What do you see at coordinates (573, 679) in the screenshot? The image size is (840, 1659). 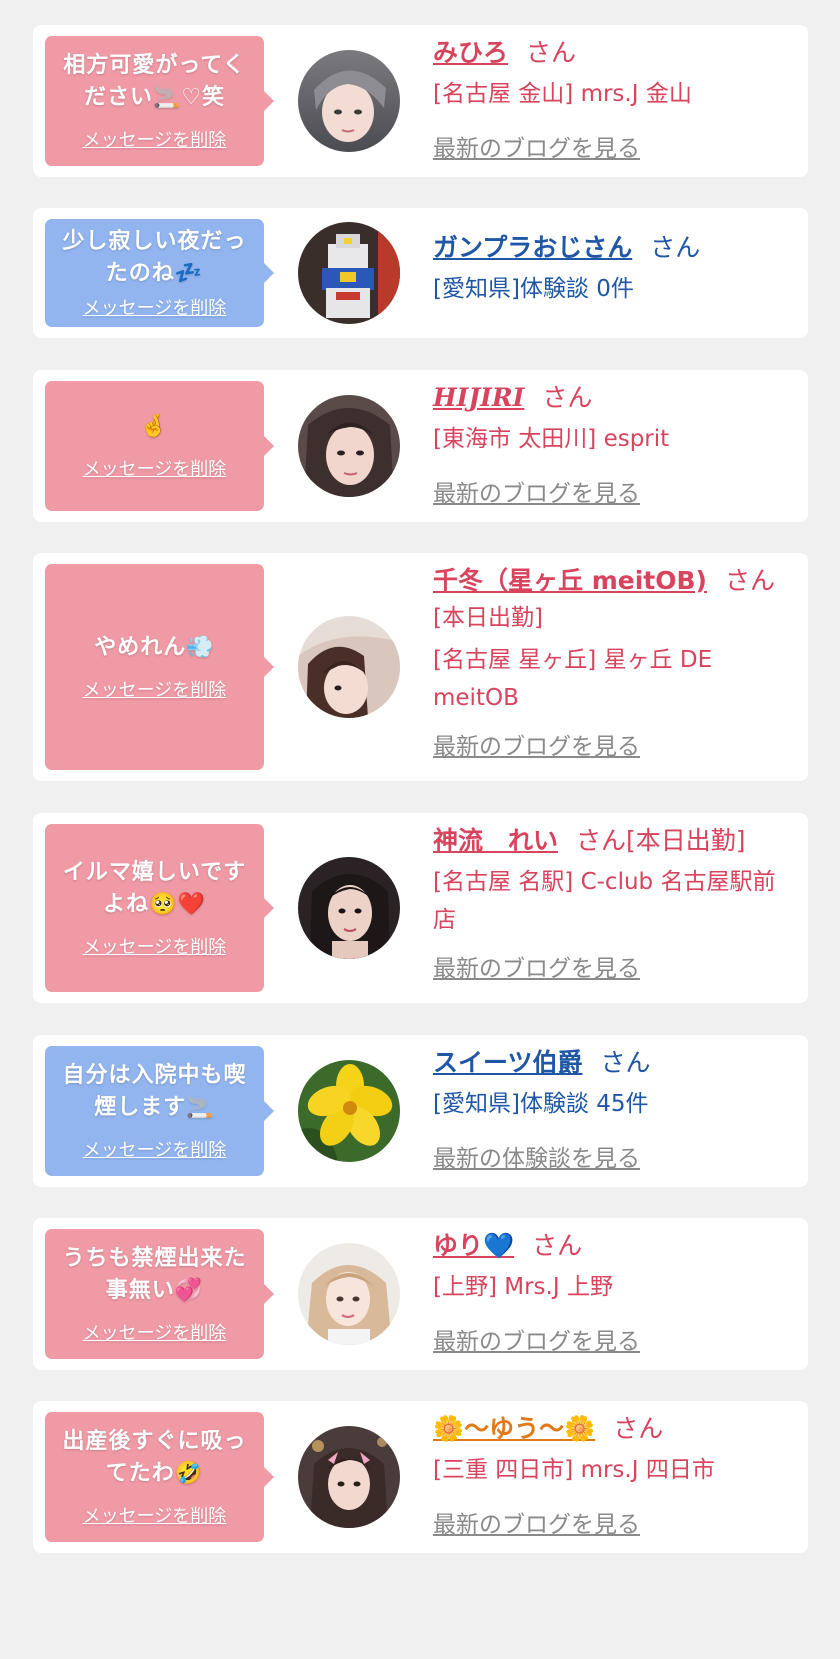 I see `shop-info: [名古屋 星ヶ丘] 星ヶ丘 DE meitOB` at bounding box center [573, 679].